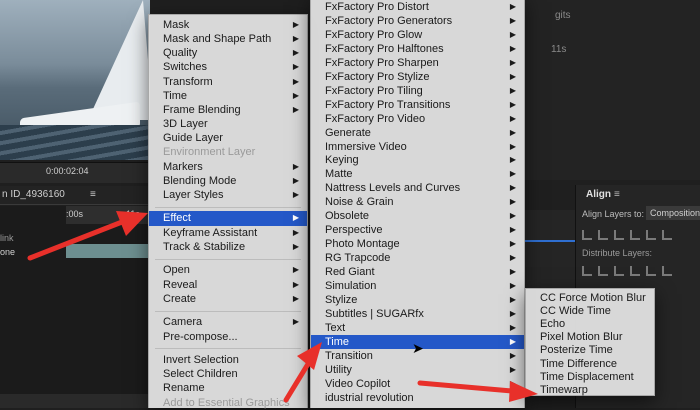  Describe the element at coordinates (417, 174) in the screenshot. I see `menu-item-matte: Matte ▶` at that location.